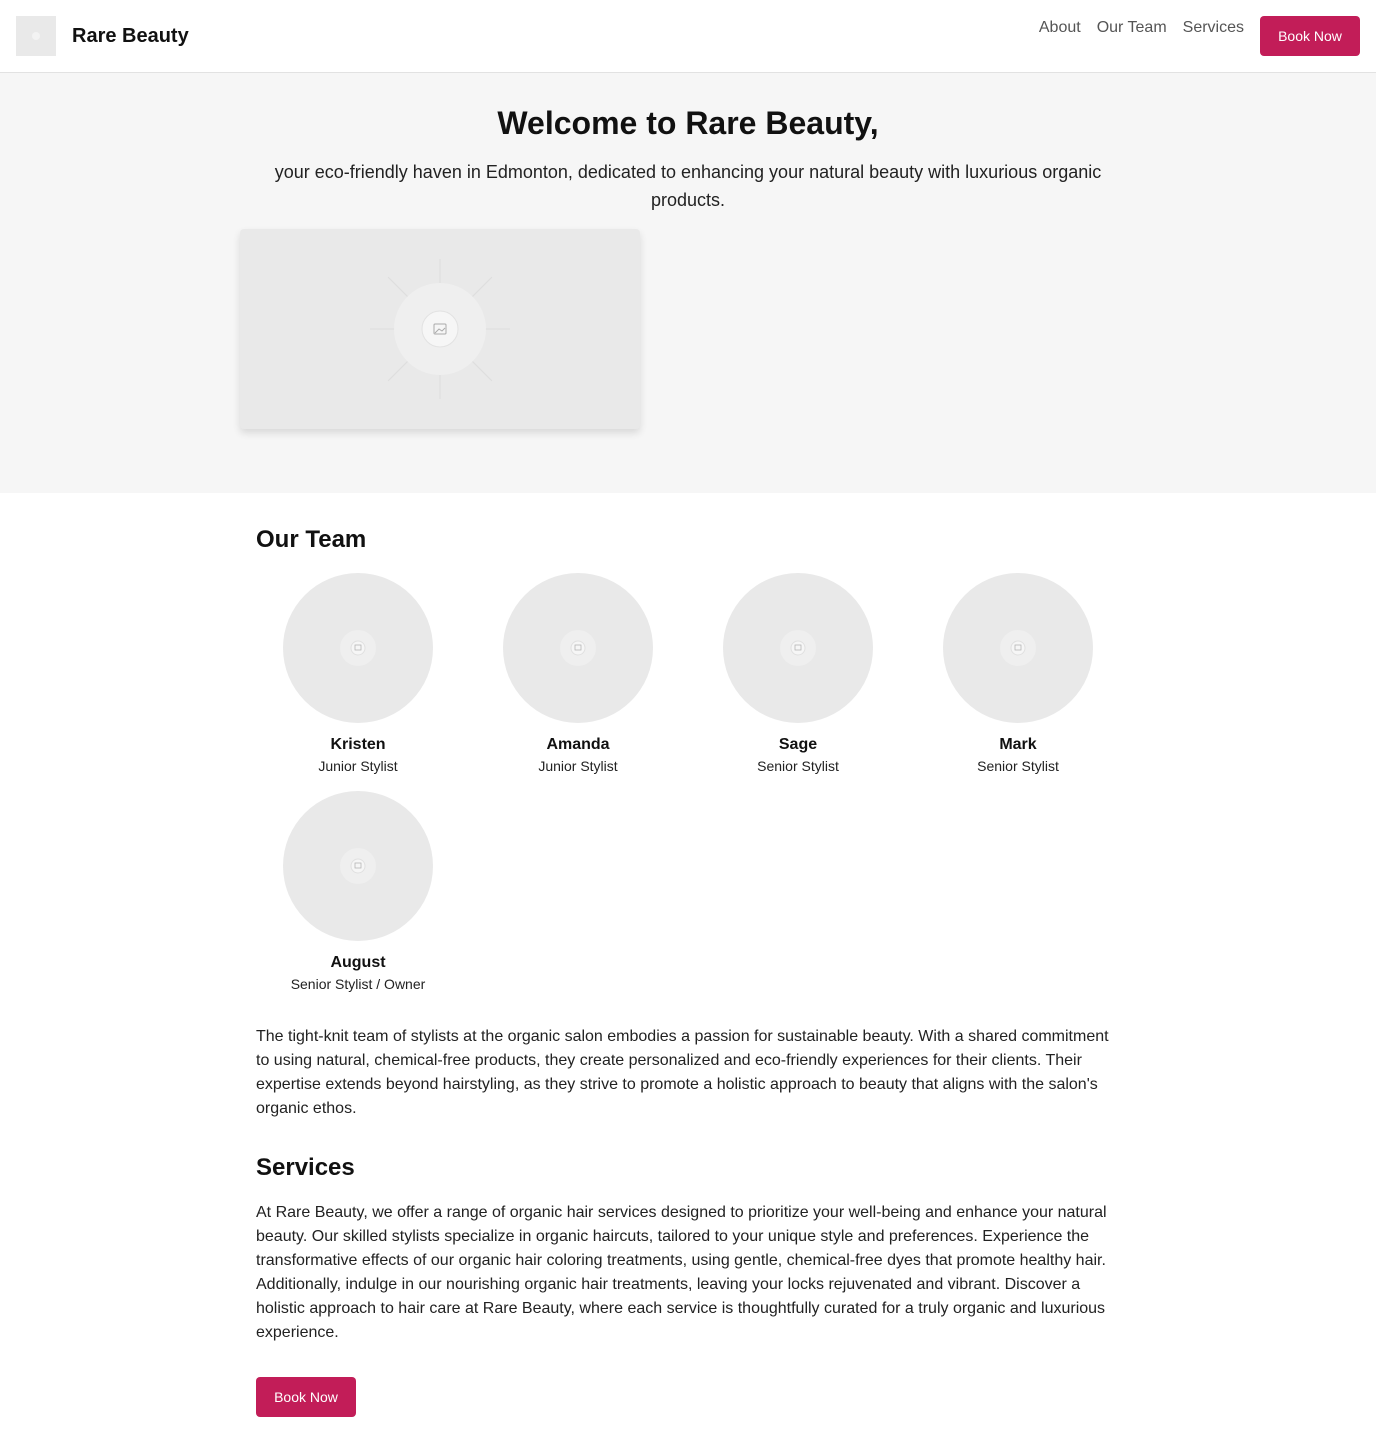  What do you see at coordinates (1018, 744) in the screenshot?
I see `member-name: Mark` at bounding box center [1018, 744].